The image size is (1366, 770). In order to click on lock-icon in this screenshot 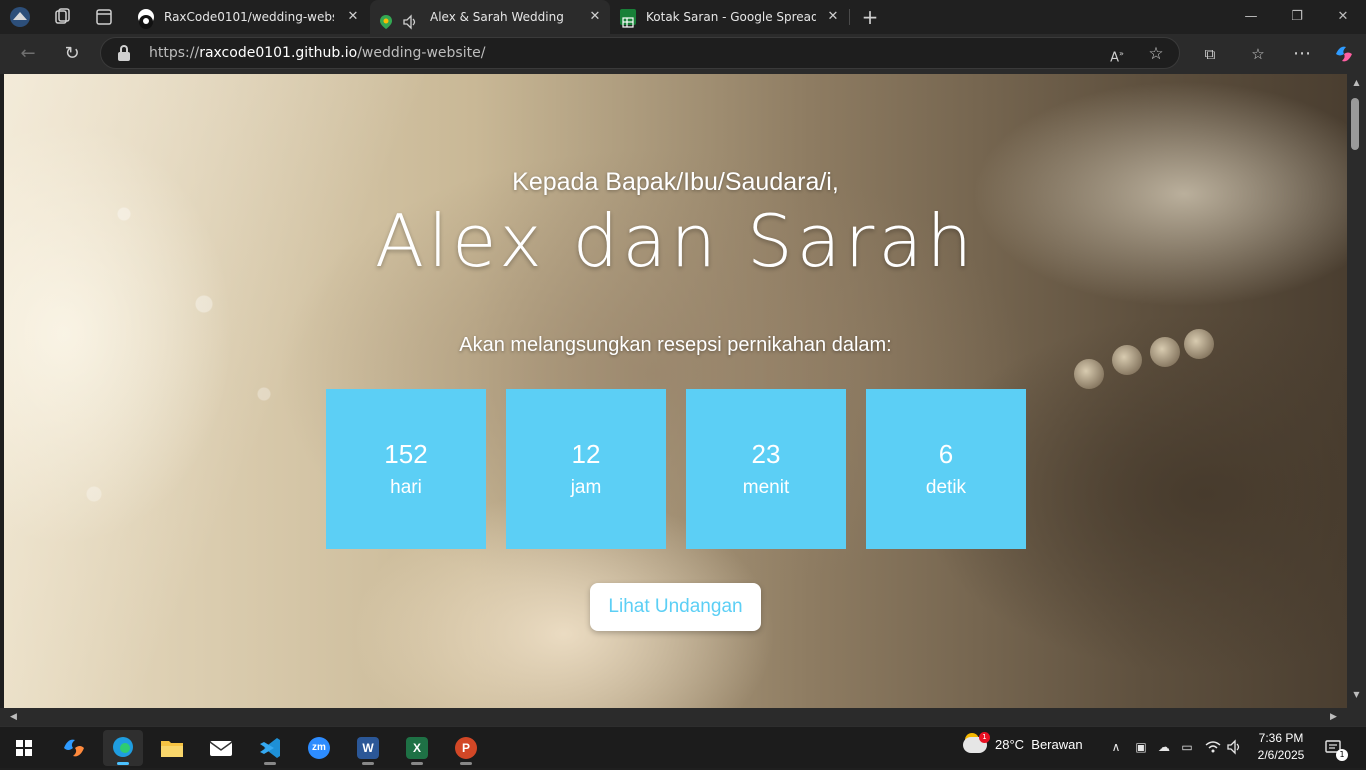, I will do `click(124, 53)`.